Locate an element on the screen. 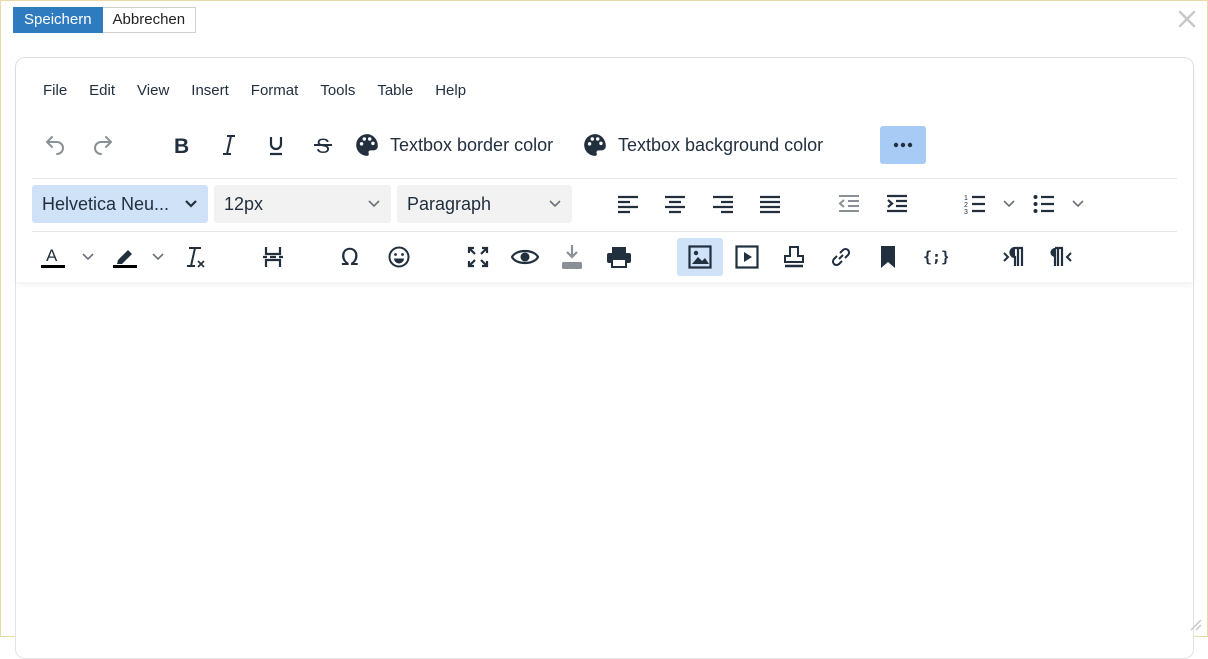 This screenshot has width=1208, height=659. cancel-button: Abbrechen is located at coordinates (149, 20).